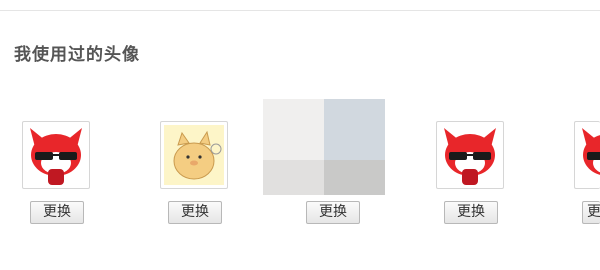 The width and height of the screenshot is (600, 270). Describe the element at coordinates (195, 212) in the screenshot. I see `change-avatar-button-2: 更换` at that location.